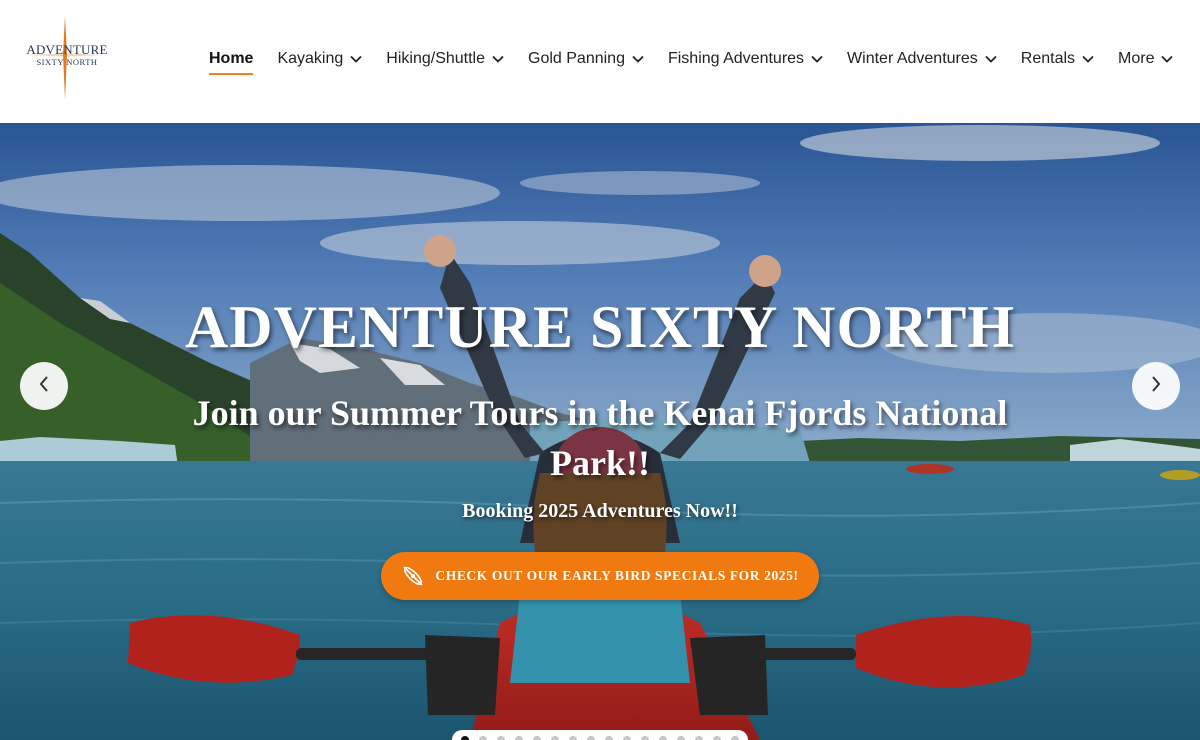 Image resolution: width=1200 pixels, height=740 pixels. I want to click on nav-home-label: Home, so click(231, 58).